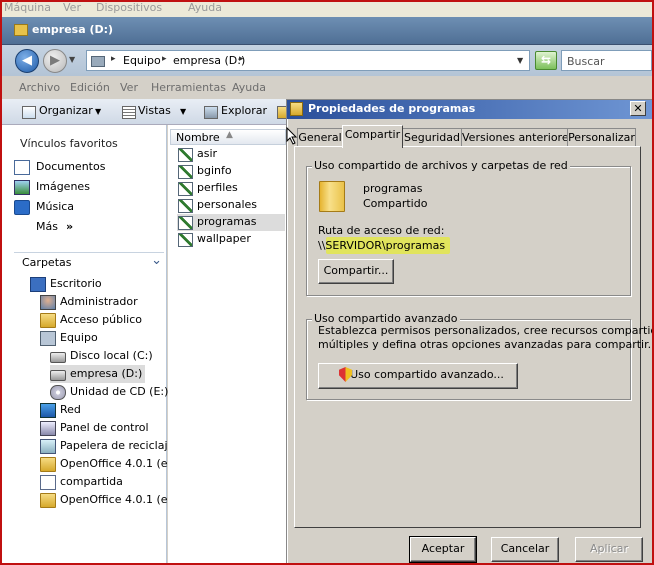  I want to click on folder-tree-label: empresa (D:), so click(106, 373).